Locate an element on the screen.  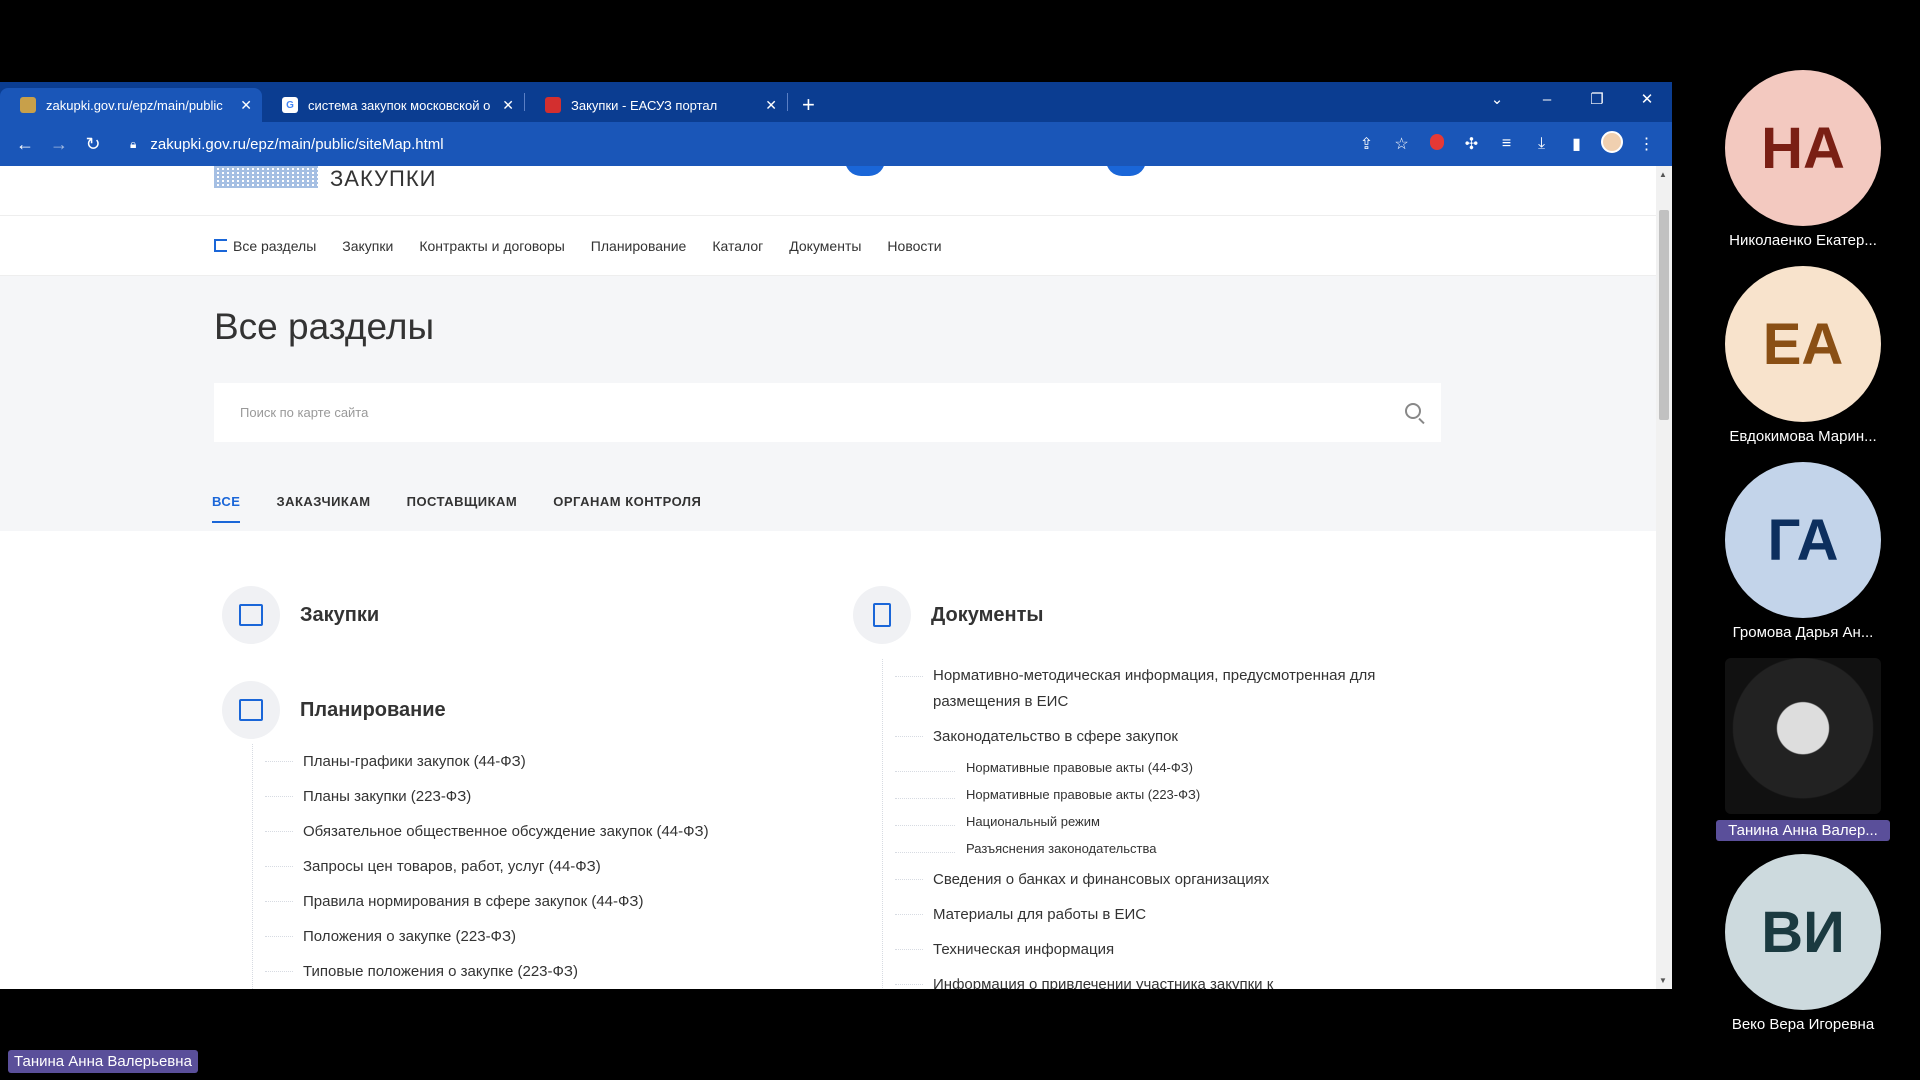
profile-avatar-icon is located at coordinates (1611, 144).